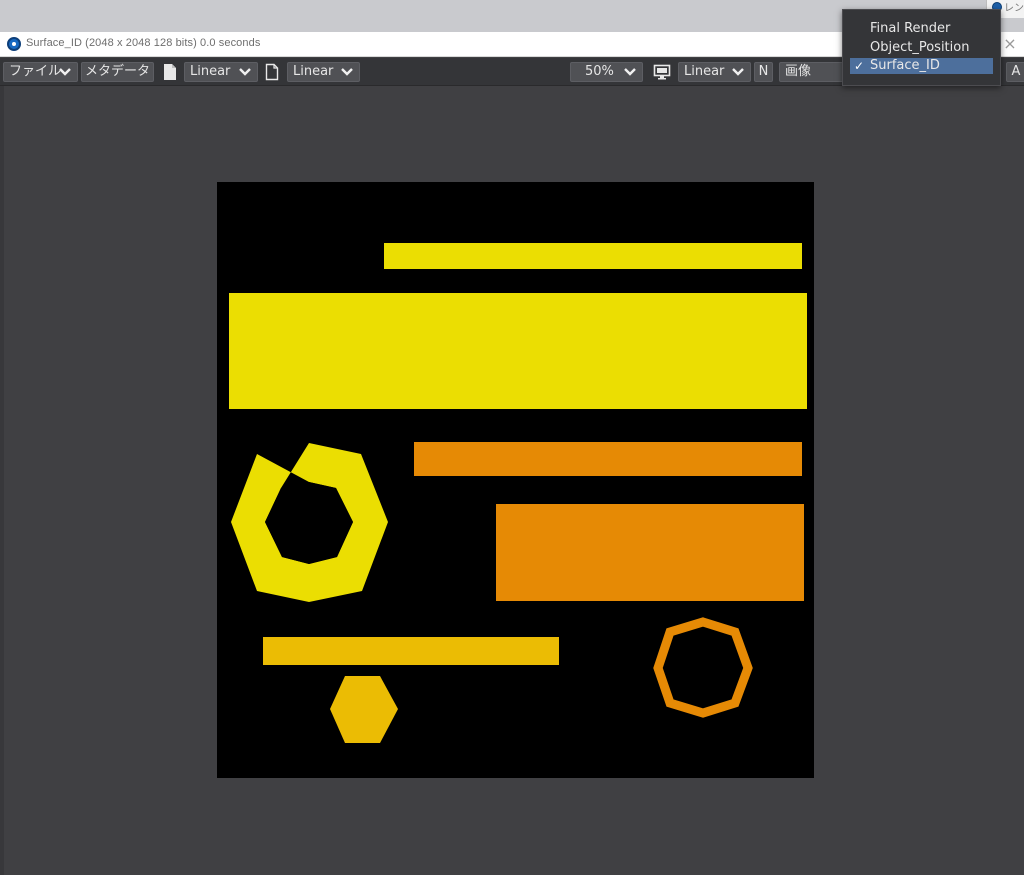 The height and width of the screenshot is (875, 1024). I want to click on n-button: N, so click(763, 72).